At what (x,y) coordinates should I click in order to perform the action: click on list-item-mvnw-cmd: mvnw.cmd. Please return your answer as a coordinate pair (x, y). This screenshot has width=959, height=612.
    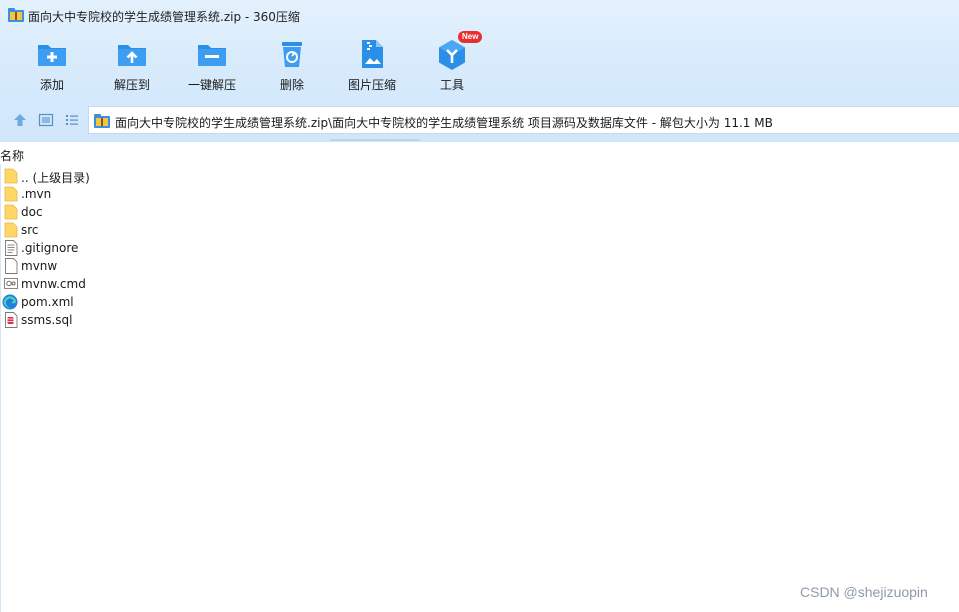
    Looking at the image, I should click on (100, 284).